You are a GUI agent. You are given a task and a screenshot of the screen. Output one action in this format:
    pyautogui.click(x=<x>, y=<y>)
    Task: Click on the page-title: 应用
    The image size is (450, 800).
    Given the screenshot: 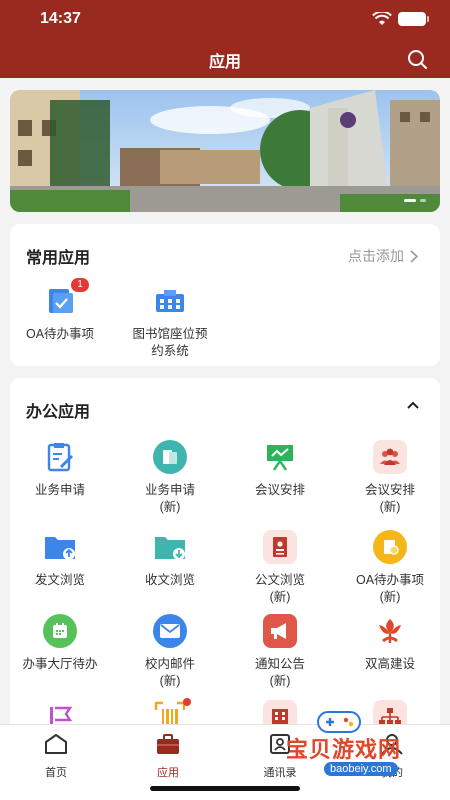 What is the action you would take?
    pyautogui.click(x=224, y=62)
    